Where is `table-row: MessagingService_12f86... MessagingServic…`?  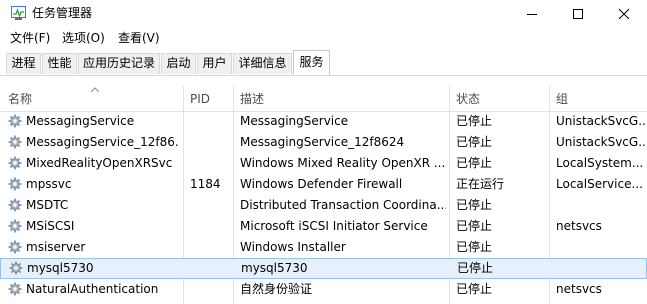
table-row: MessagingService_12f86... MessagingServic… is located at coordinates (323, 142).